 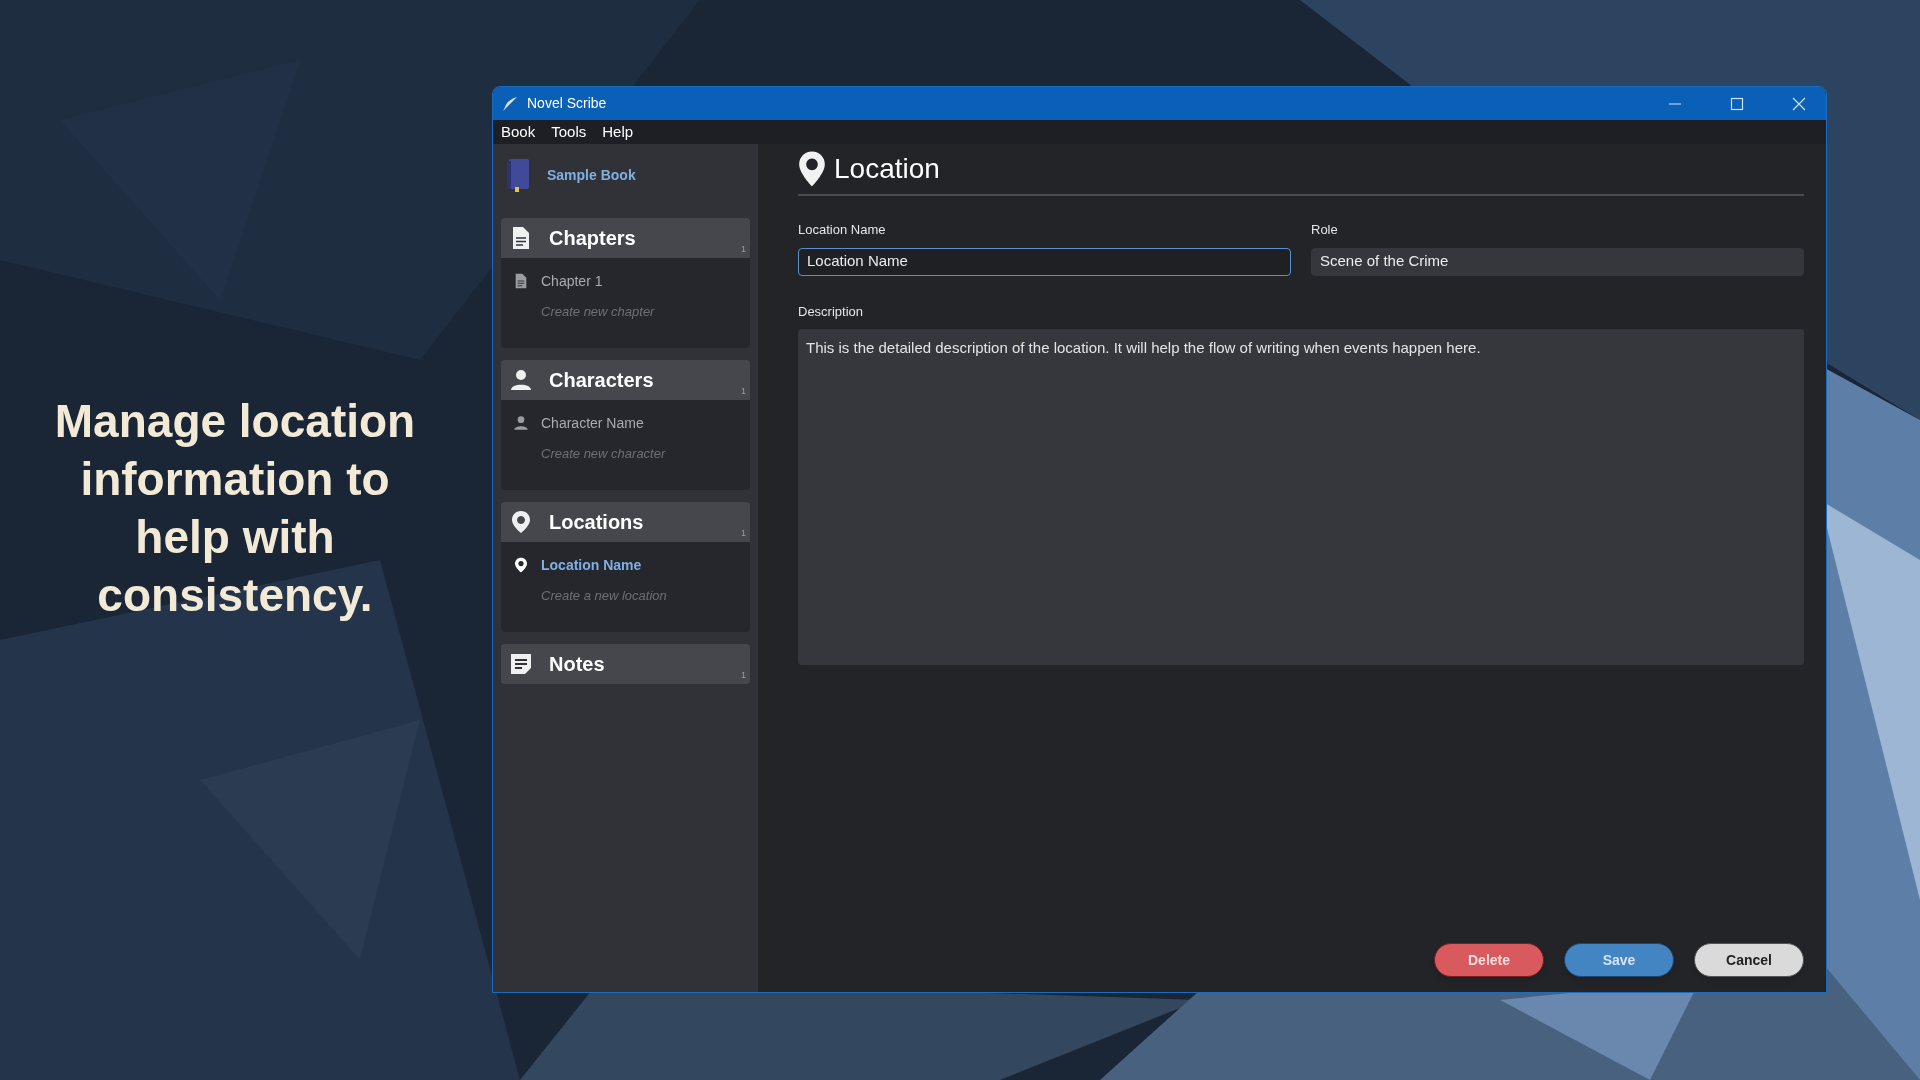 I want to click on close-icon, so click(x=1799, y=103).